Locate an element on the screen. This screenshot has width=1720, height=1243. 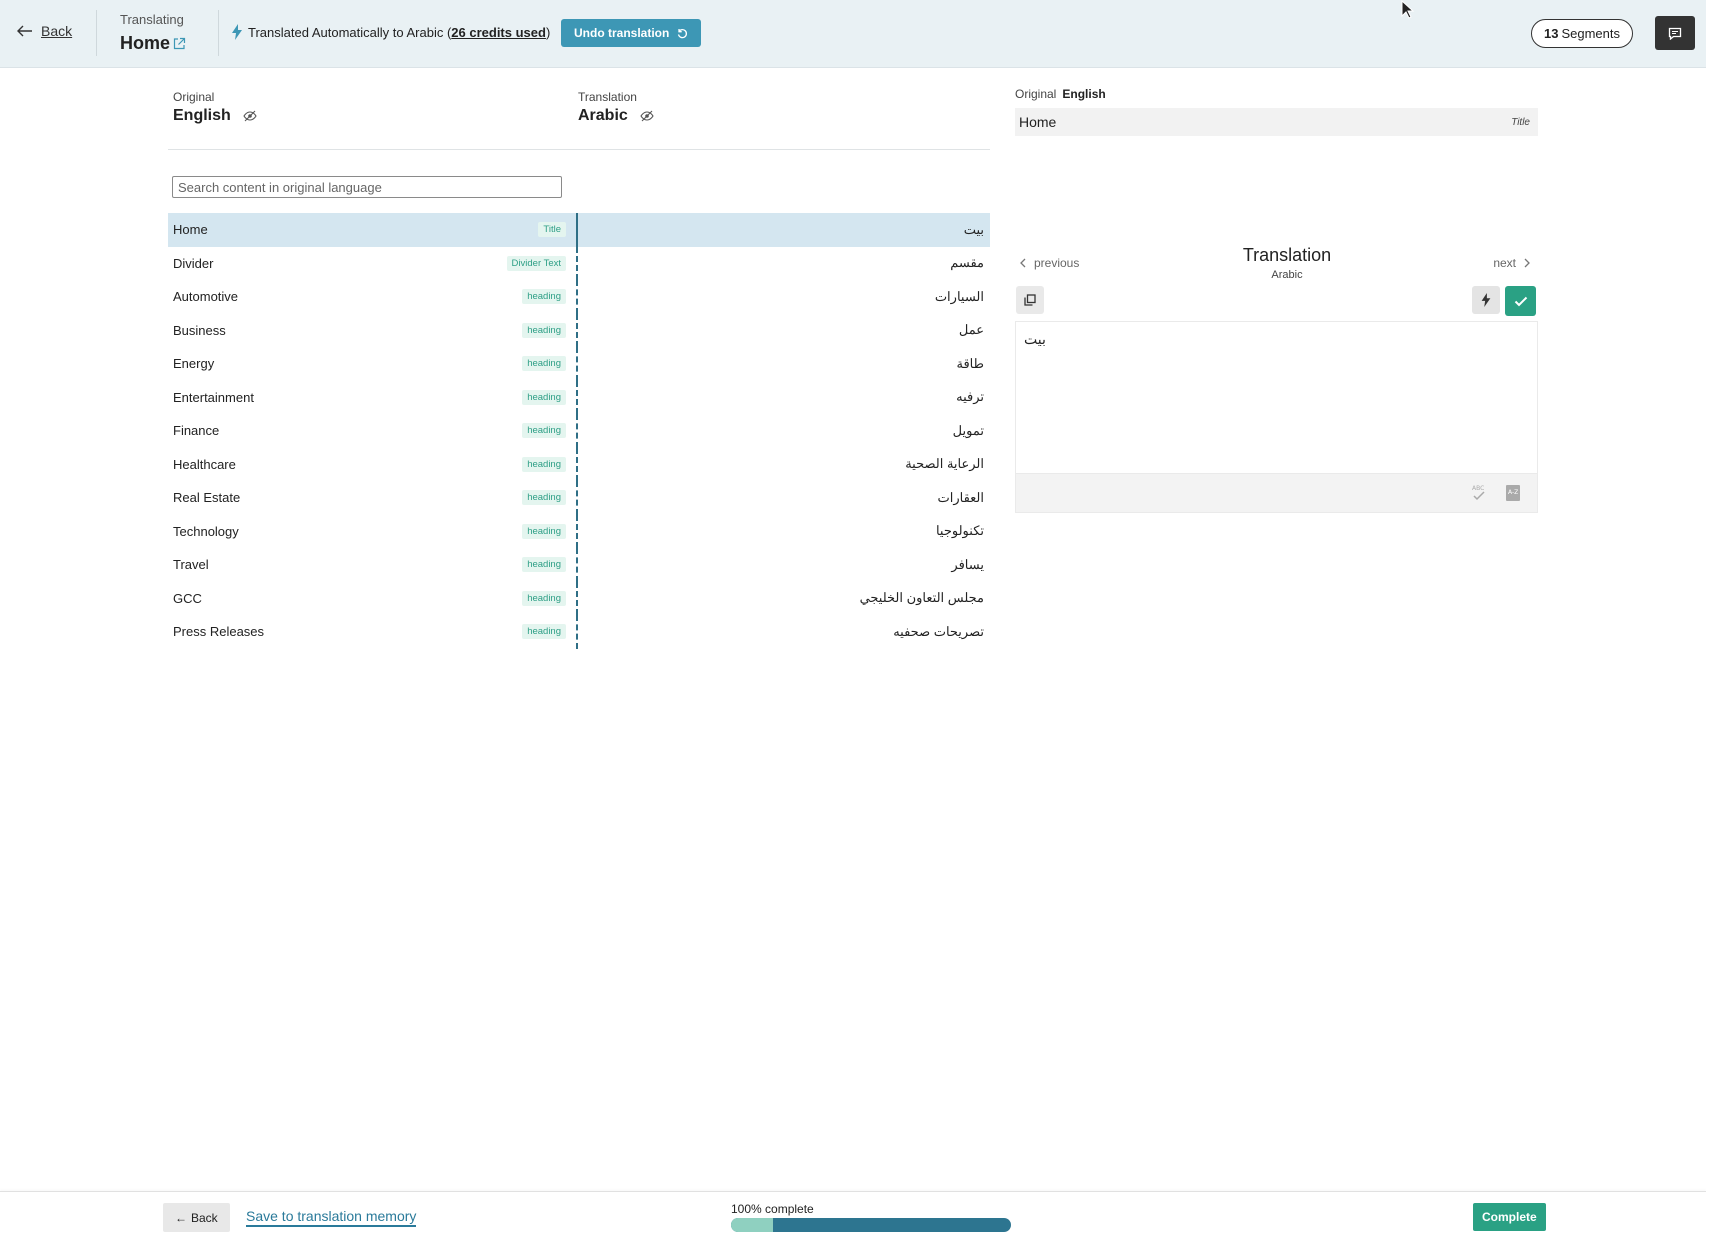
chevron-right-icon is located at coordinates (1527, 263).